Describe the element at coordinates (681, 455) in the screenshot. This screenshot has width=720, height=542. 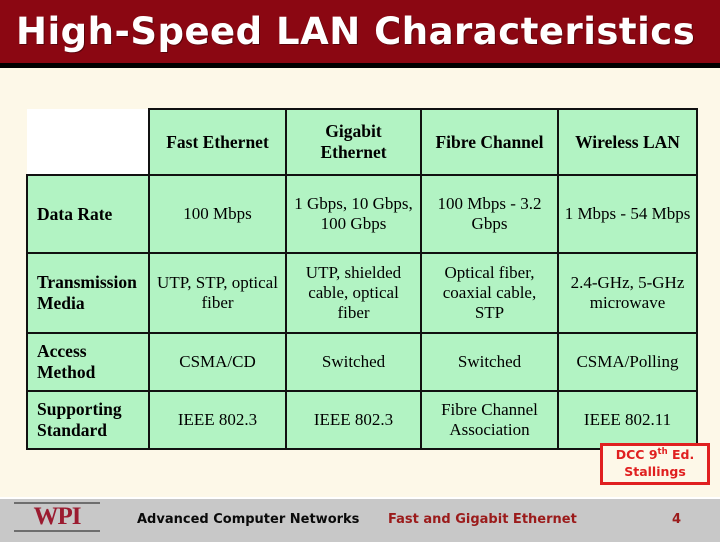
I see `citation-edition-suffix: Ed.` at that location.